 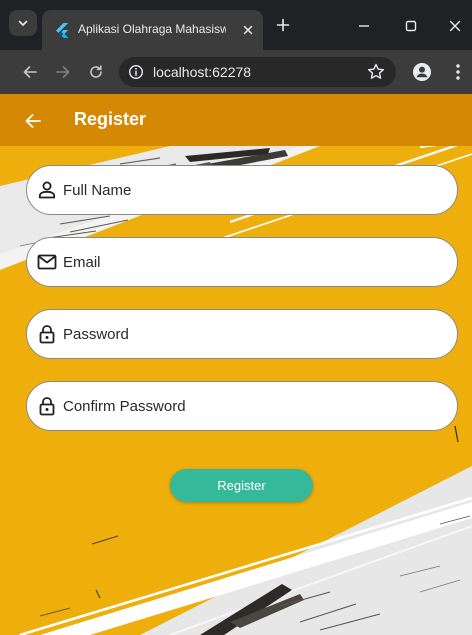 I want to click on plus-icon, so click(x=283, y=25).